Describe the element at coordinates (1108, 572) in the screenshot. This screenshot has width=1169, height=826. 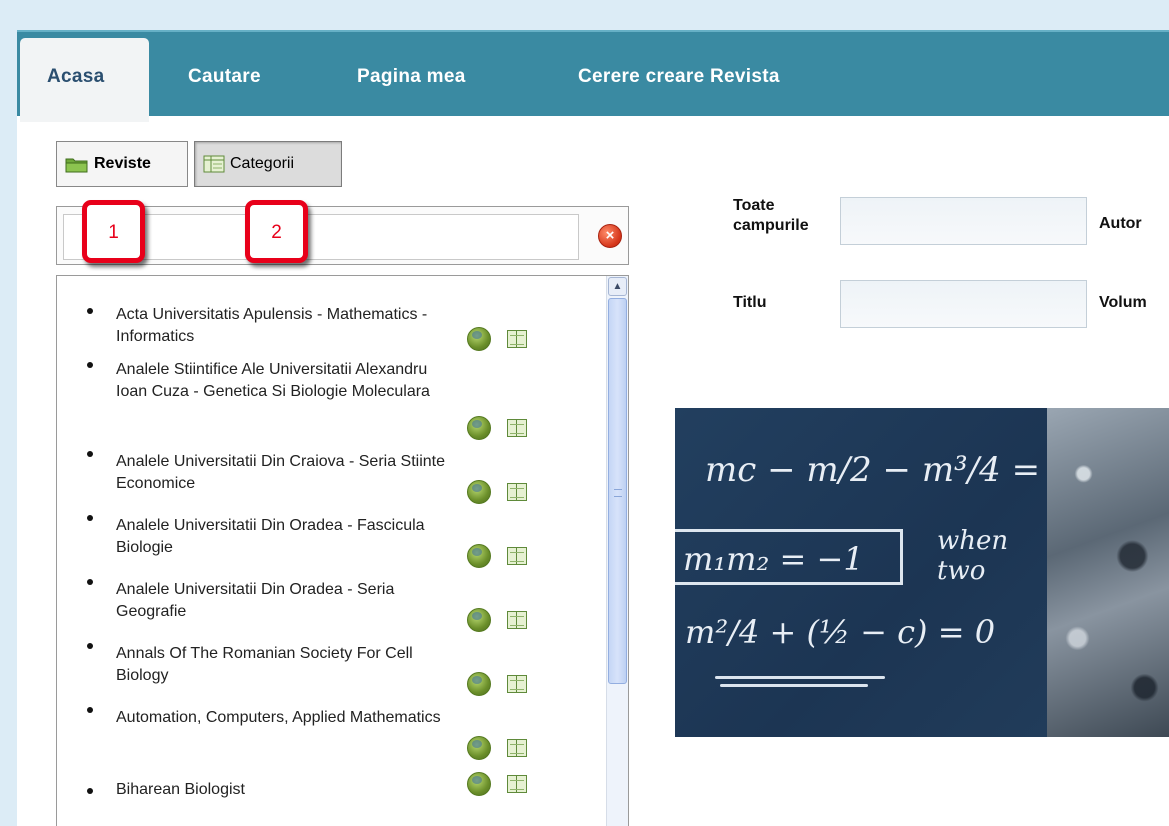
I see `moon-surface` at that location.